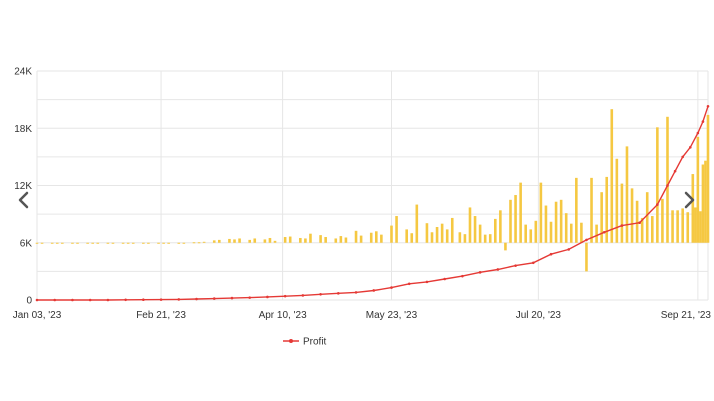  I want to click on x-tick-label: Apr 10, '23, so click(283, 315).